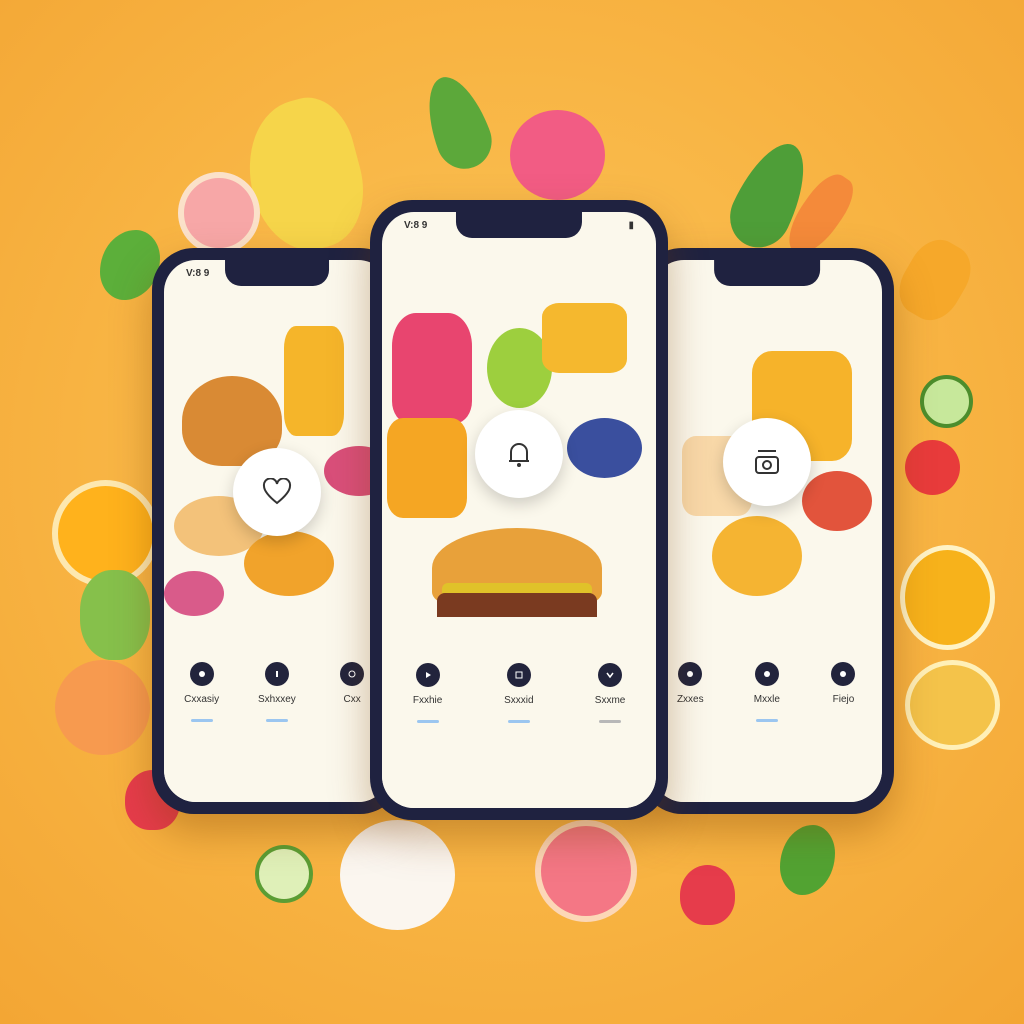  I want to click on phone-screen: V:8 9 Cxxasiy Sxhxxey Cxx, so click(277, 531).